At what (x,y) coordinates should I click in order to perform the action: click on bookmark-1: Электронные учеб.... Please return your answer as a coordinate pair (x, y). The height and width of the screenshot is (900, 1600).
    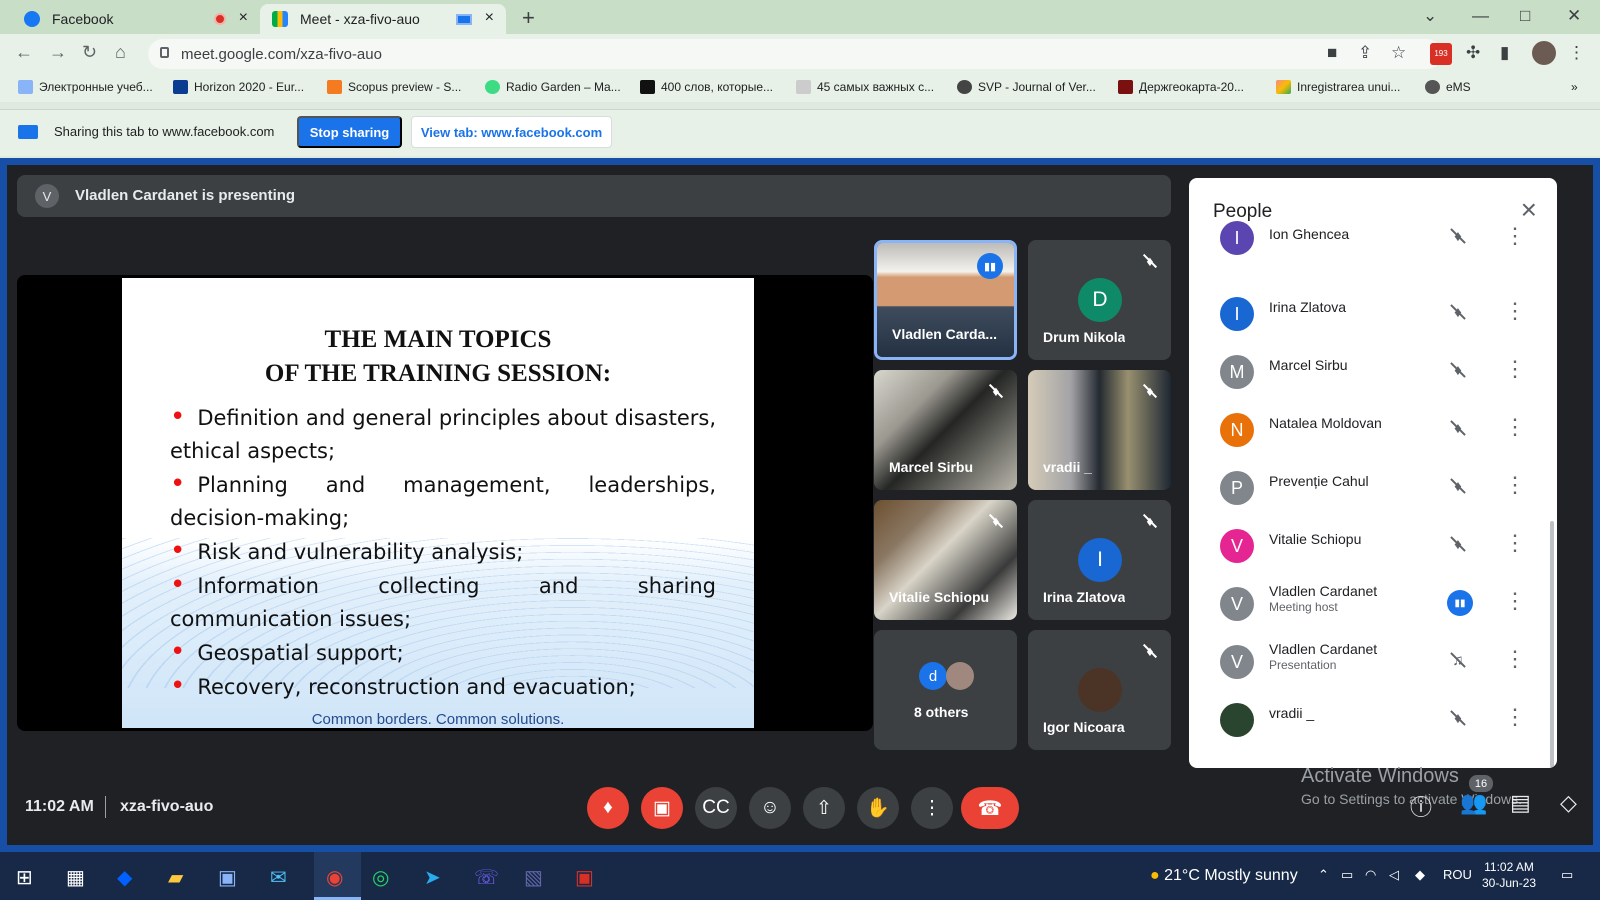
    Looking at the image, I should click on (85, 87).